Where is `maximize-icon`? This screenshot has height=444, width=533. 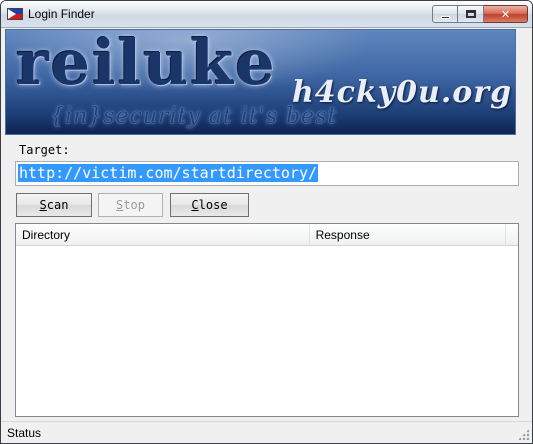
maximize-icon is located at coordinates (470, 14).